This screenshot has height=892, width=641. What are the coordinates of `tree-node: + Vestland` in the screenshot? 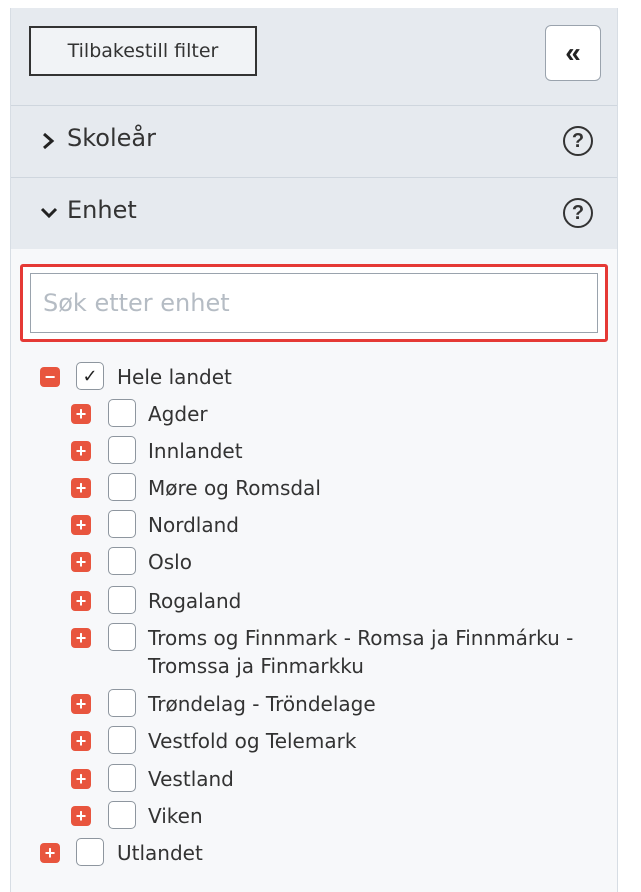 It's located at (336, 779).